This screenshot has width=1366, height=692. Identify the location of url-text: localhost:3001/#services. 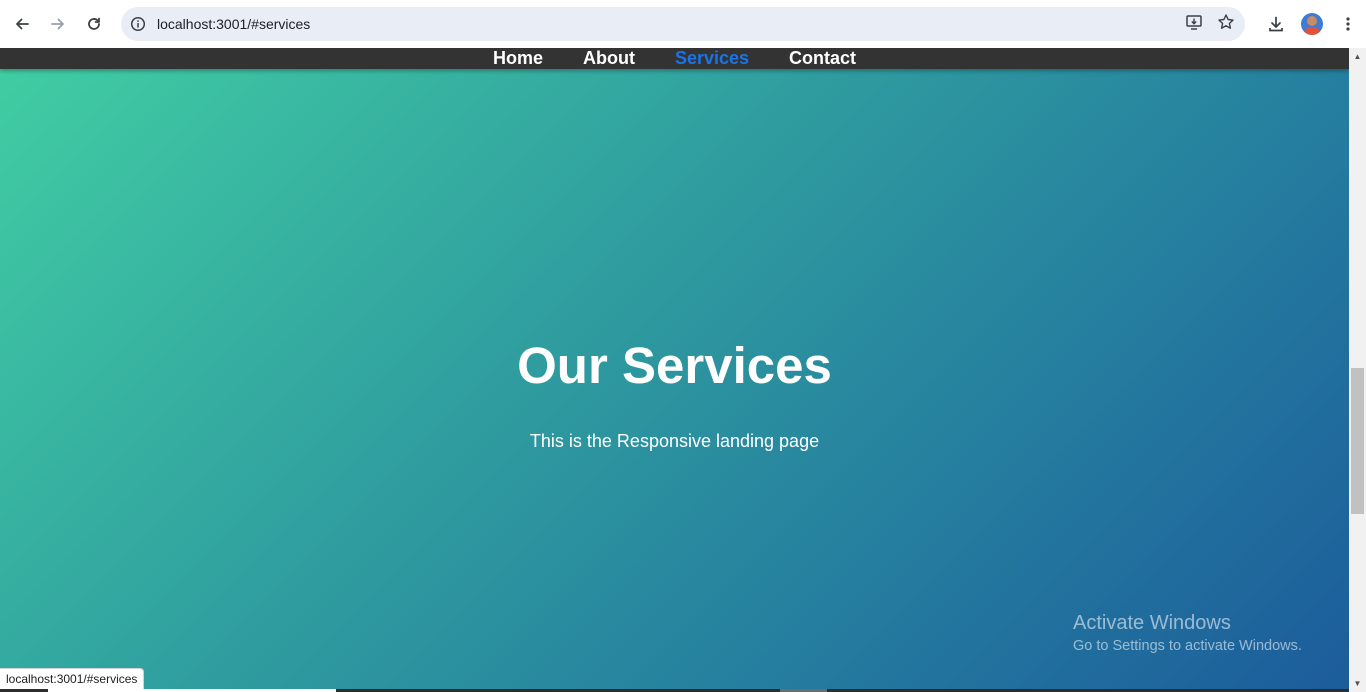
(233, 24).